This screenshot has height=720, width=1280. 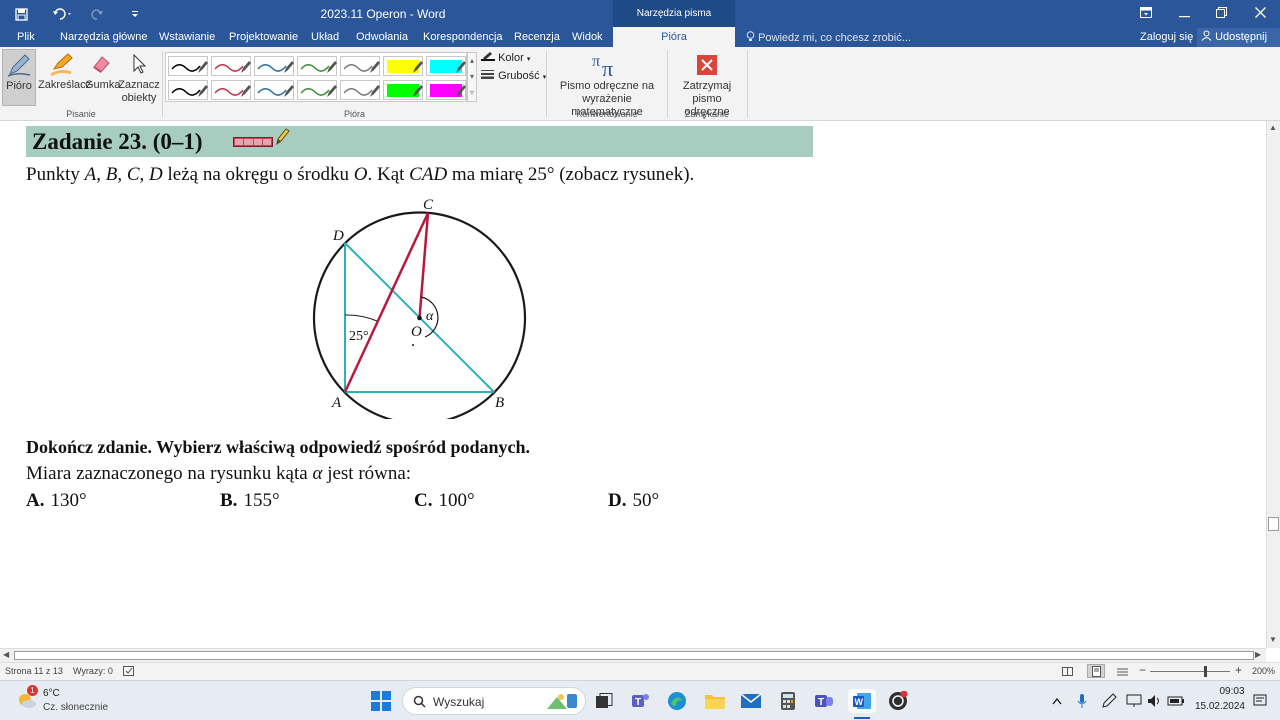 What do you see at coordinates (102, 70) in the screenshot?
I see `eraser-tool-button: Gumka` at bounding box center [102, 70].